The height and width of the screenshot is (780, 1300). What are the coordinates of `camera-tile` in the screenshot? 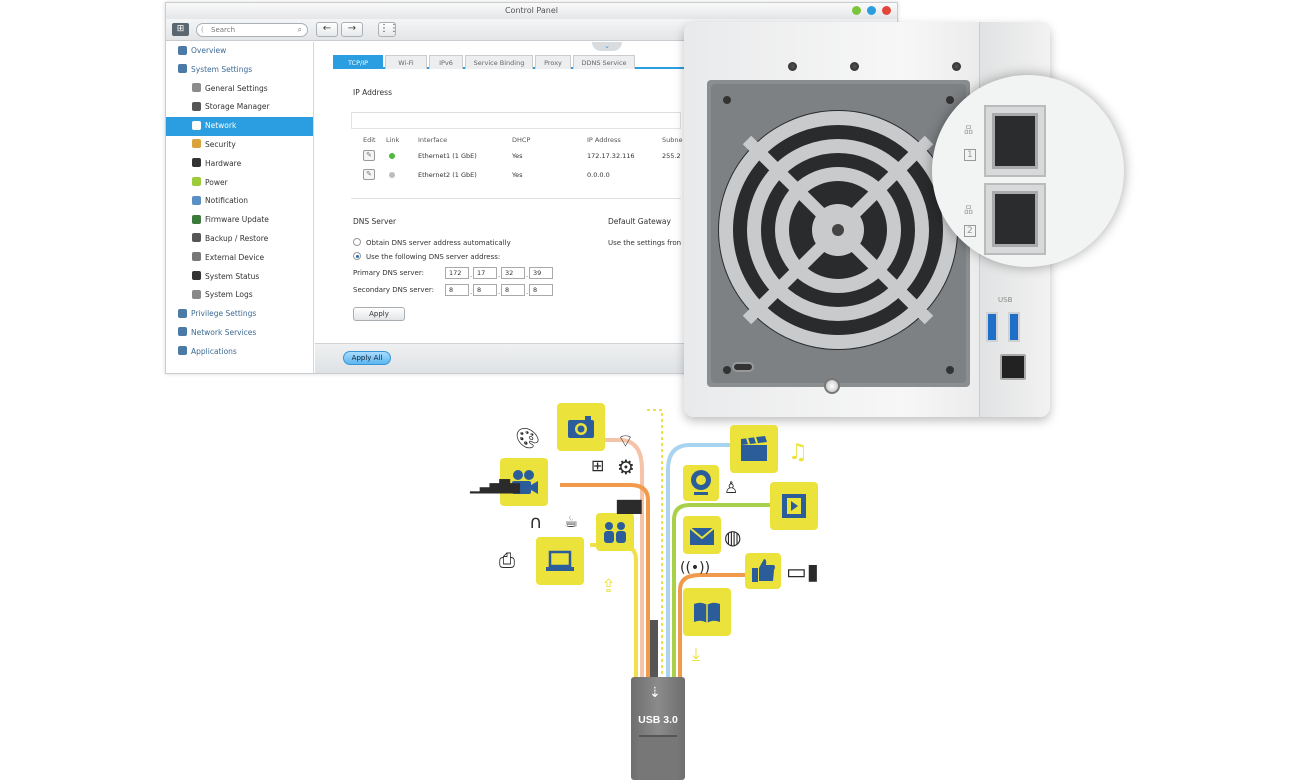 It's located at (581, 427).